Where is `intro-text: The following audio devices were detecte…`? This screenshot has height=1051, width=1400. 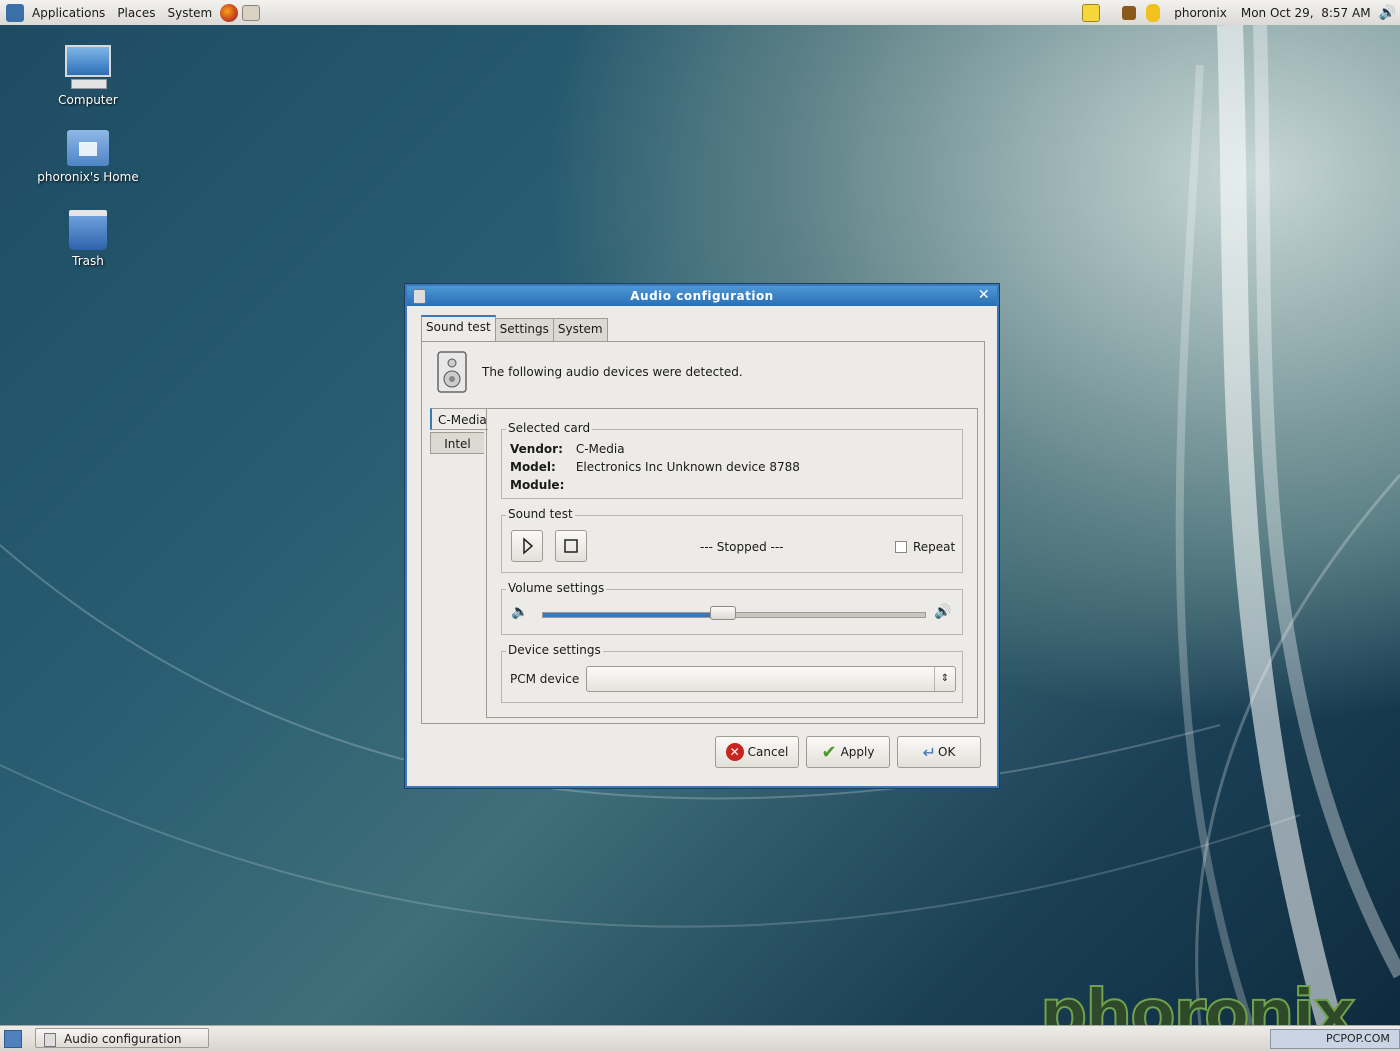
intro-text: The following audio devices were detecte… is located at coordinates (612, 372).